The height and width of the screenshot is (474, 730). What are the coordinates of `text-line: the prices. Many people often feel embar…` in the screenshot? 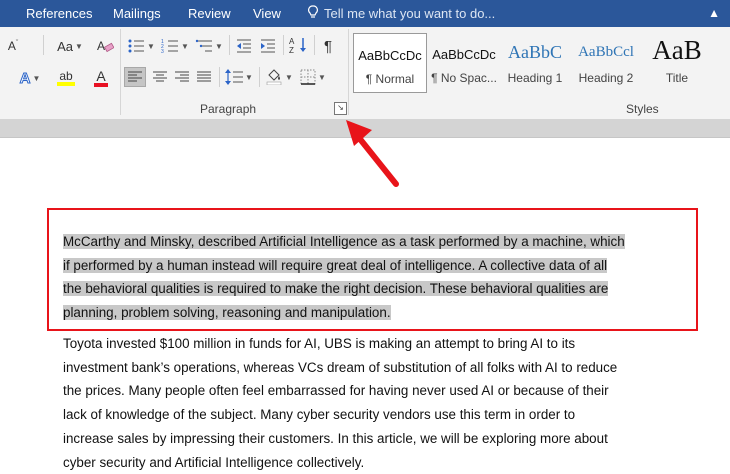 It's located at (336, 391).